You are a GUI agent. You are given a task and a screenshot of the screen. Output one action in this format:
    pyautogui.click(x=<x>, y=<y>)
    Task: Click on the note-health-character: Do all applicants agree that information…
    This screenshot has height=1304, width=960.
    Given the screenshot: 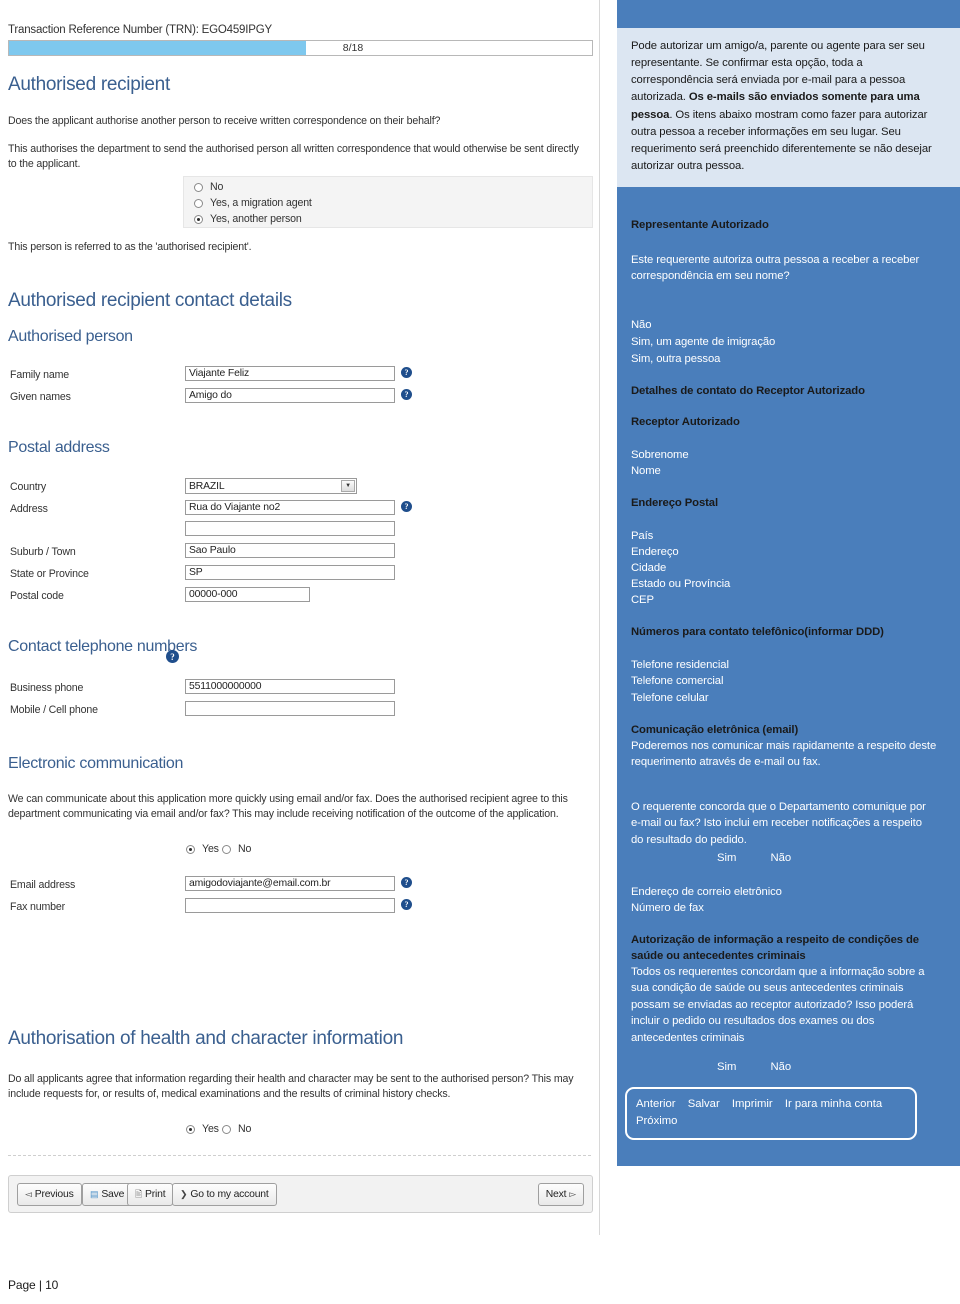 What is the action you would take?
    pyautogui.click(x=291, y=1087)
    